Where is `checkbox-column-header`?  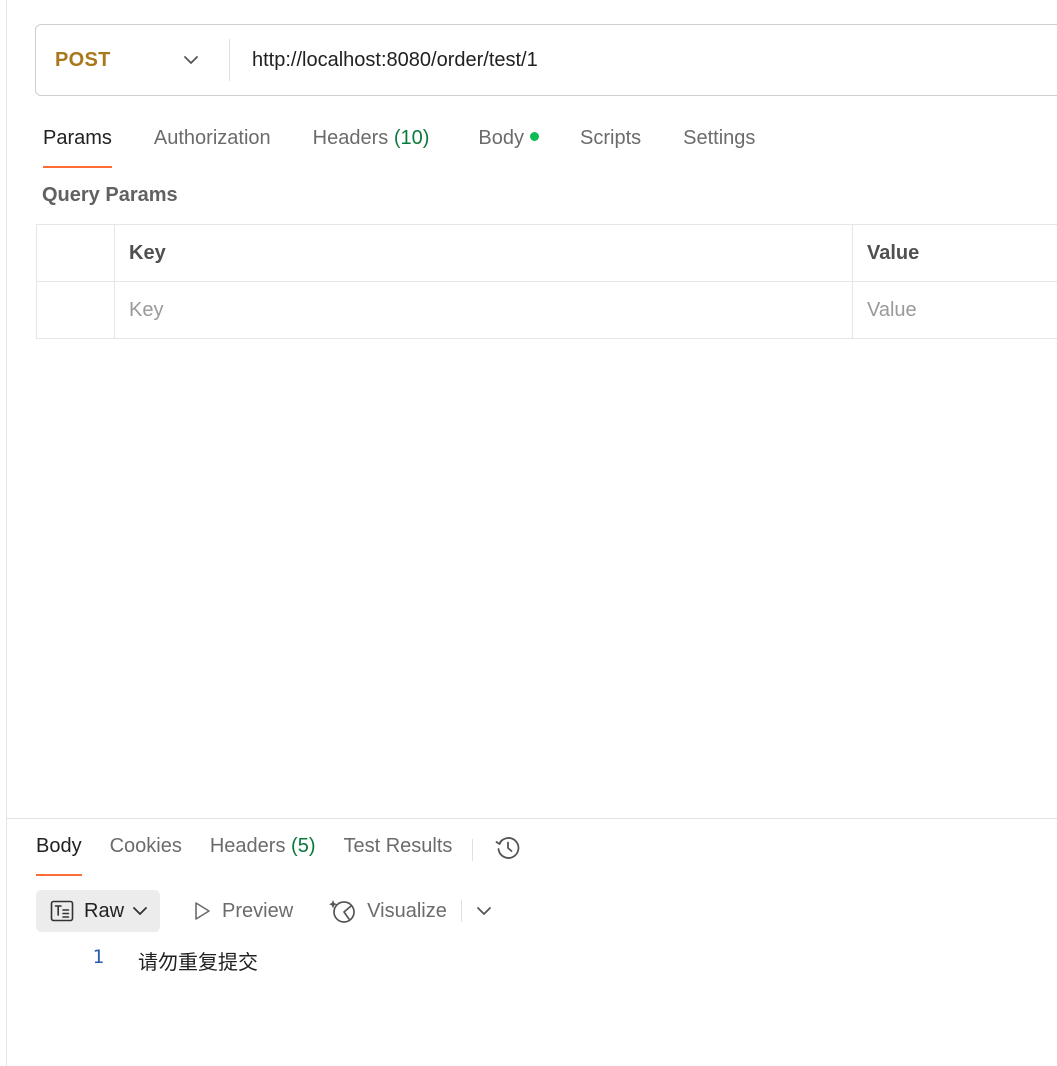 checkbox-column-header is located at coordinates (75, 253).